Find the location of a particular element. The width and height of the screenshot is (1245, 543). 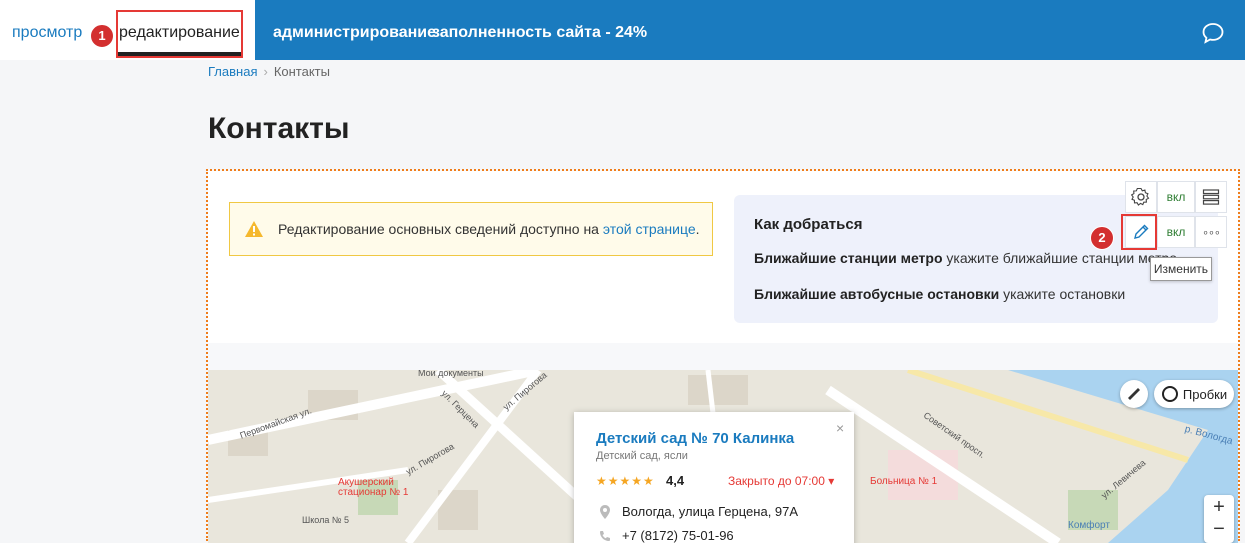

rating-stars: ★★★★★ is located at coordinates (625, 481).